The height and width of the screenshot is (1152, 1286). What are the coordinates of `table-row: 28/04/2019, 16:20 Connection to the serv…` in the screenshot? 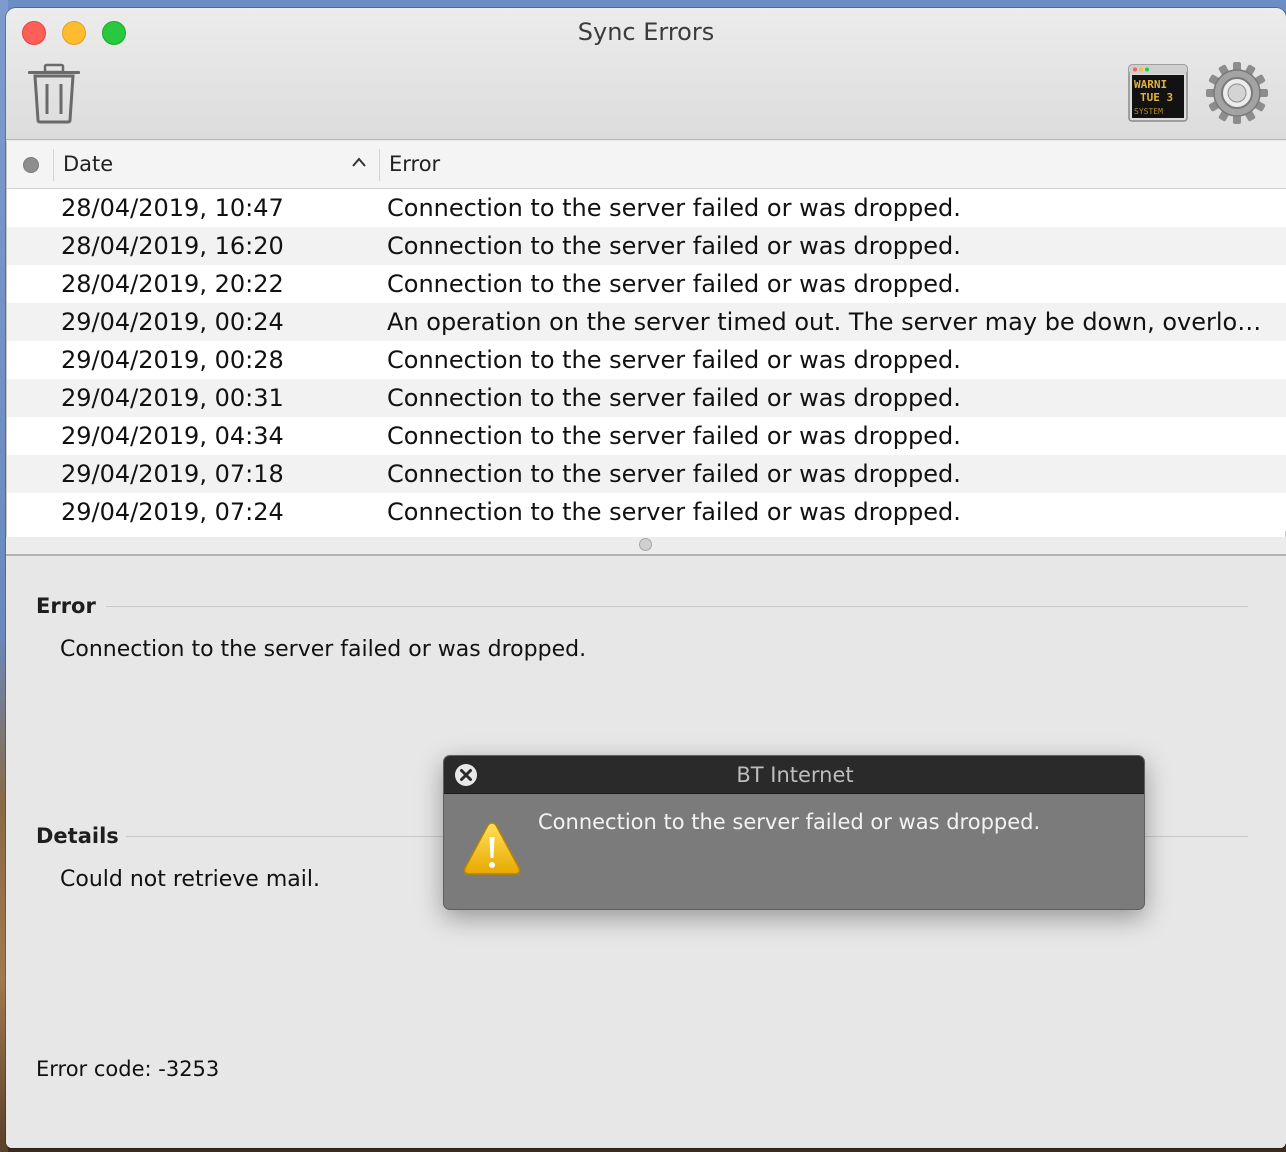 It's located at (646, 246).